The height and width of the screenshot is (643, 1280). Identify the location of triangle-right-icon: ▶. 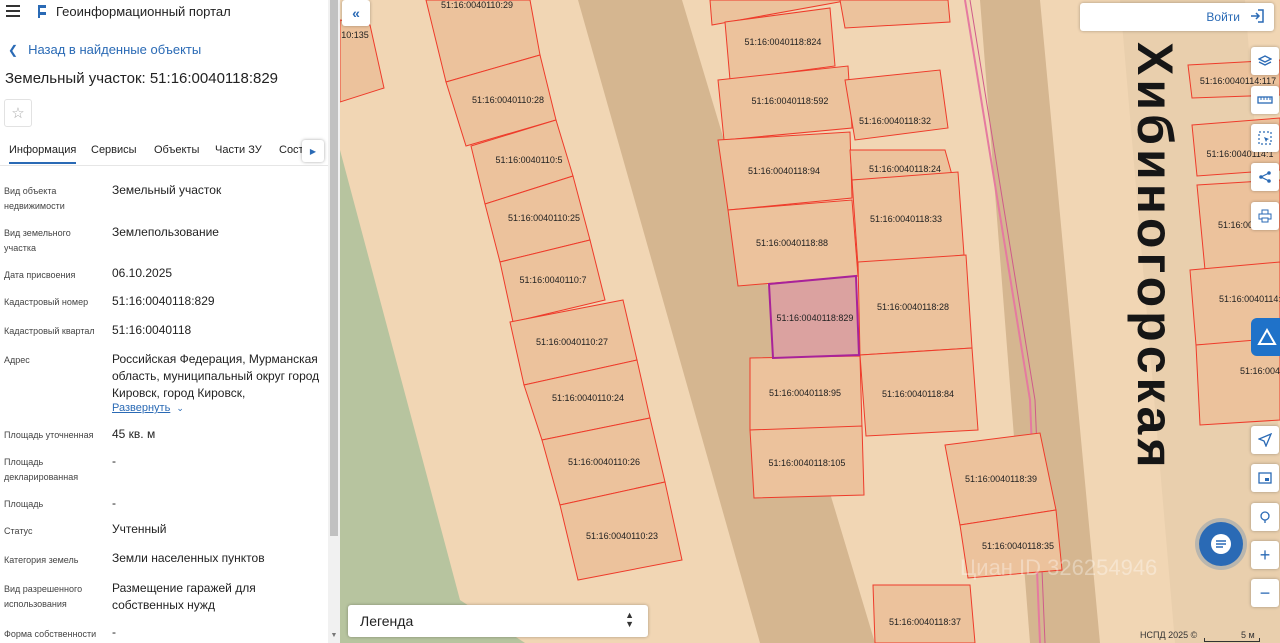
(313, 151).